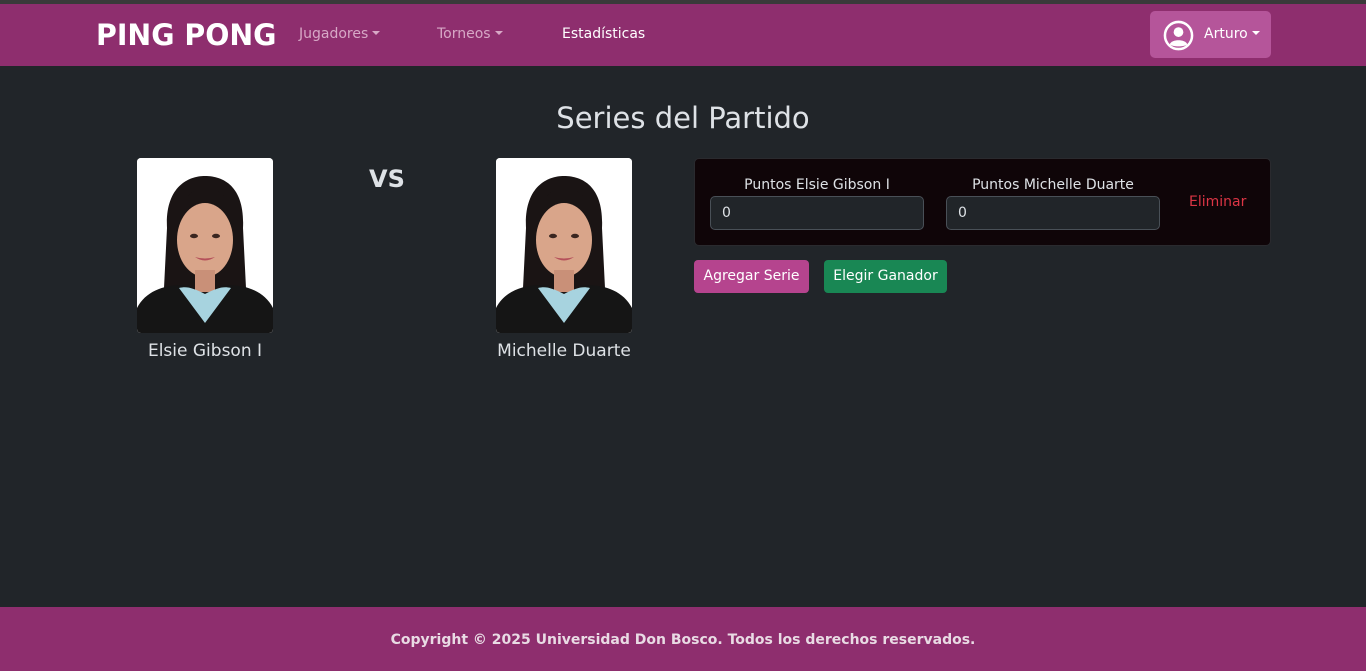 The height and width of the screenshot is (671, 1366). I want to click on player-2-points-label: Puntos Michelle Duarte, so click(1053, 185).